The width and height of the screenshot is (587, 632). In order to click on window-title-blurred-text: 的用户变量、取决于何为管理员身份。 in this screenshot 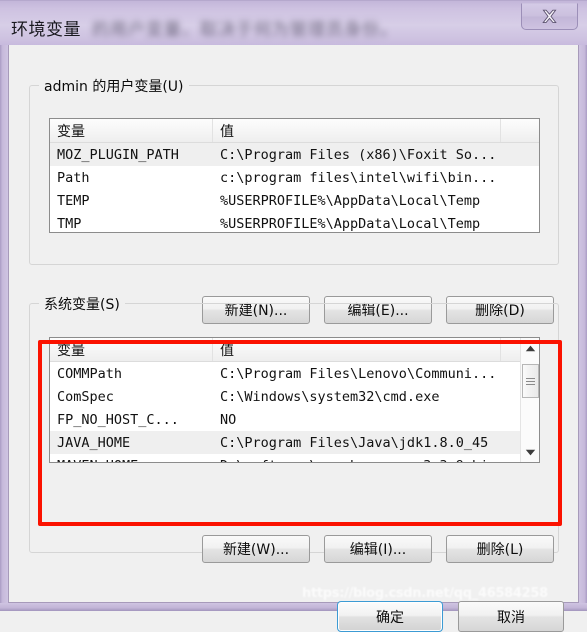, I will do `click(245, 30)`.